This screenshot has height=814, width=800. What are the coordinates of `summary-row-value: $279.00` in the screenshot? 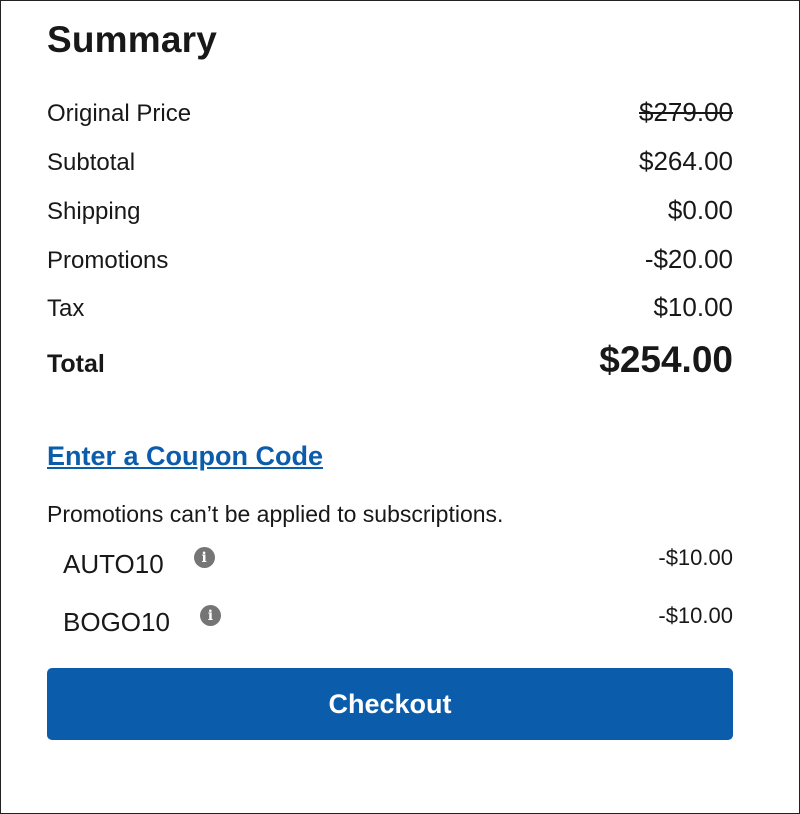 It's located at (686, 112).